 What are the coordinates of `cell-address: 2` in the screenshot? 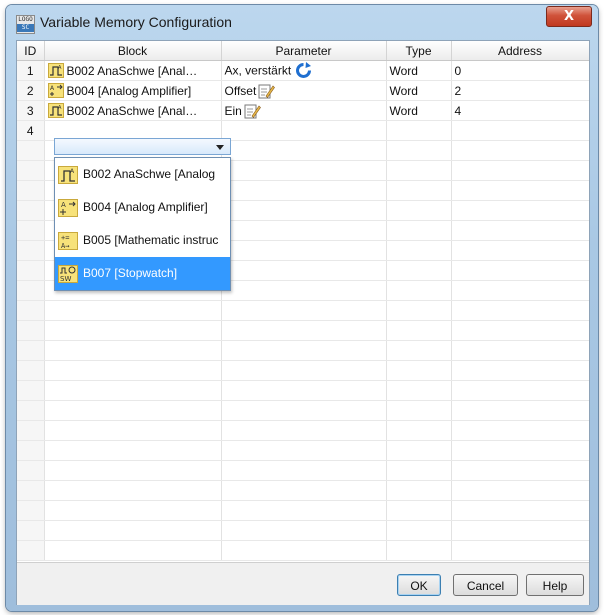 It's located at (520, 90).